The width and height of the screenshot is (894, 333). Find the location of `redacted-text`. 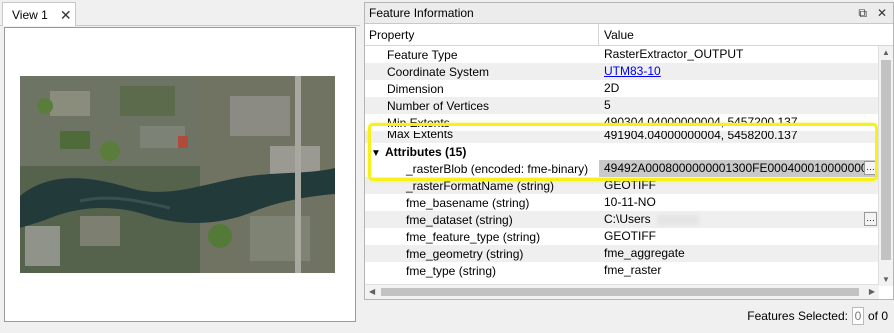

redacted-text is located at coordinates (677, 219).